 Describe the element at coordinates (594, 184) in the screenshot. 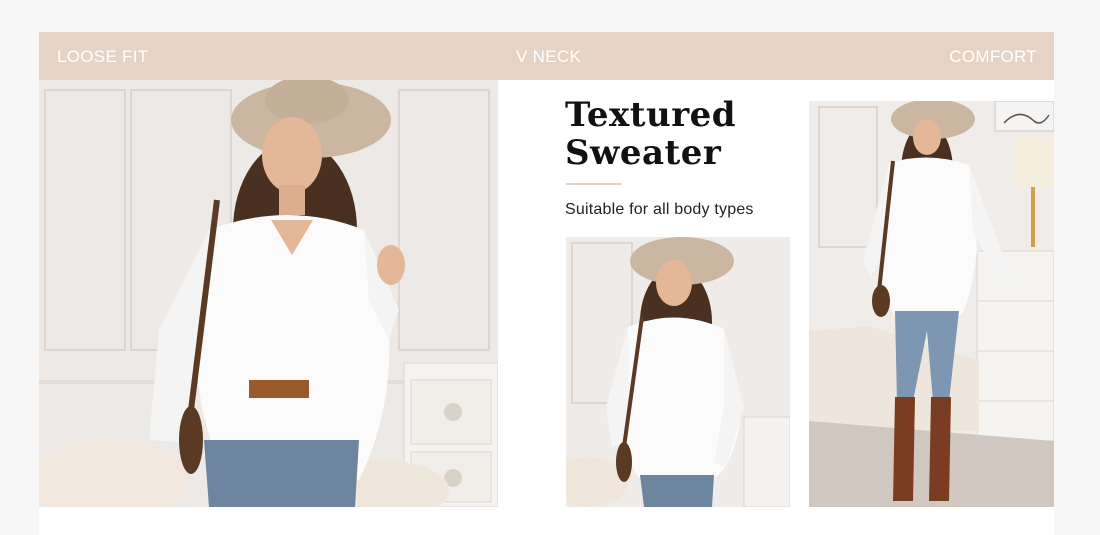

I see `title-divider` at that location.